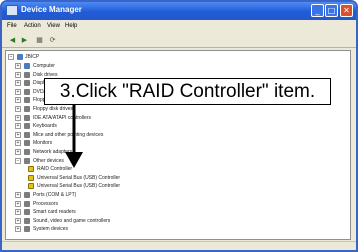 The width and height of the screenshot is (358, 252). What do you see at coordinates (46, 203) in the screenshot?
I see `tree-item-label: Processors` at bounding box center [46, 203].